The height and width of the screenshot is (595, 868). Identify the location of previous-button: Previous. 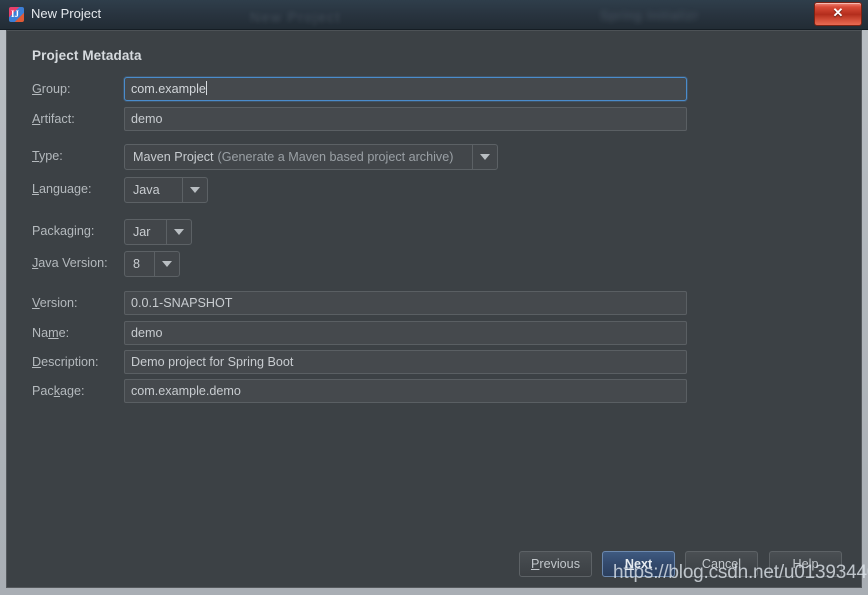
(555, 564).